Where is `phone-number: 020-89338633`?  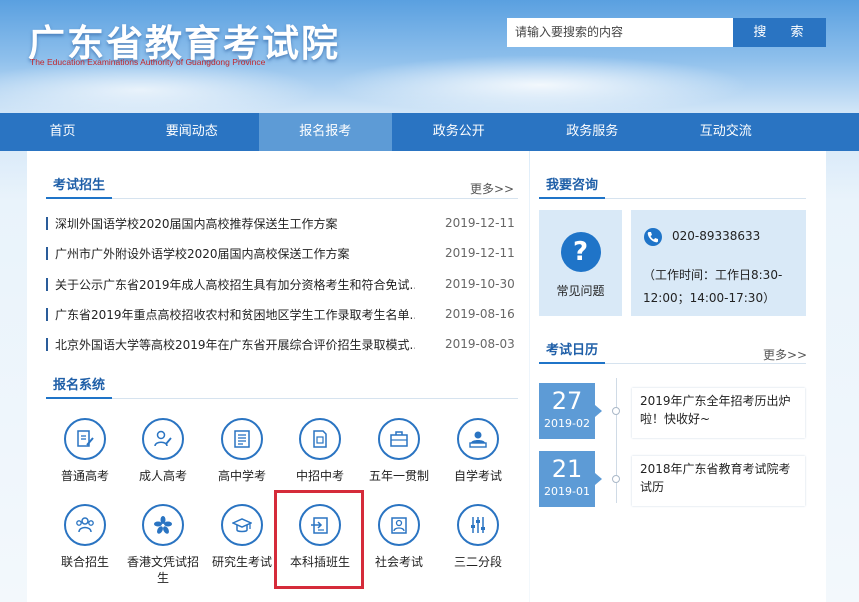
phone-number: 020-89338633 is located at coordinates (716, 236).